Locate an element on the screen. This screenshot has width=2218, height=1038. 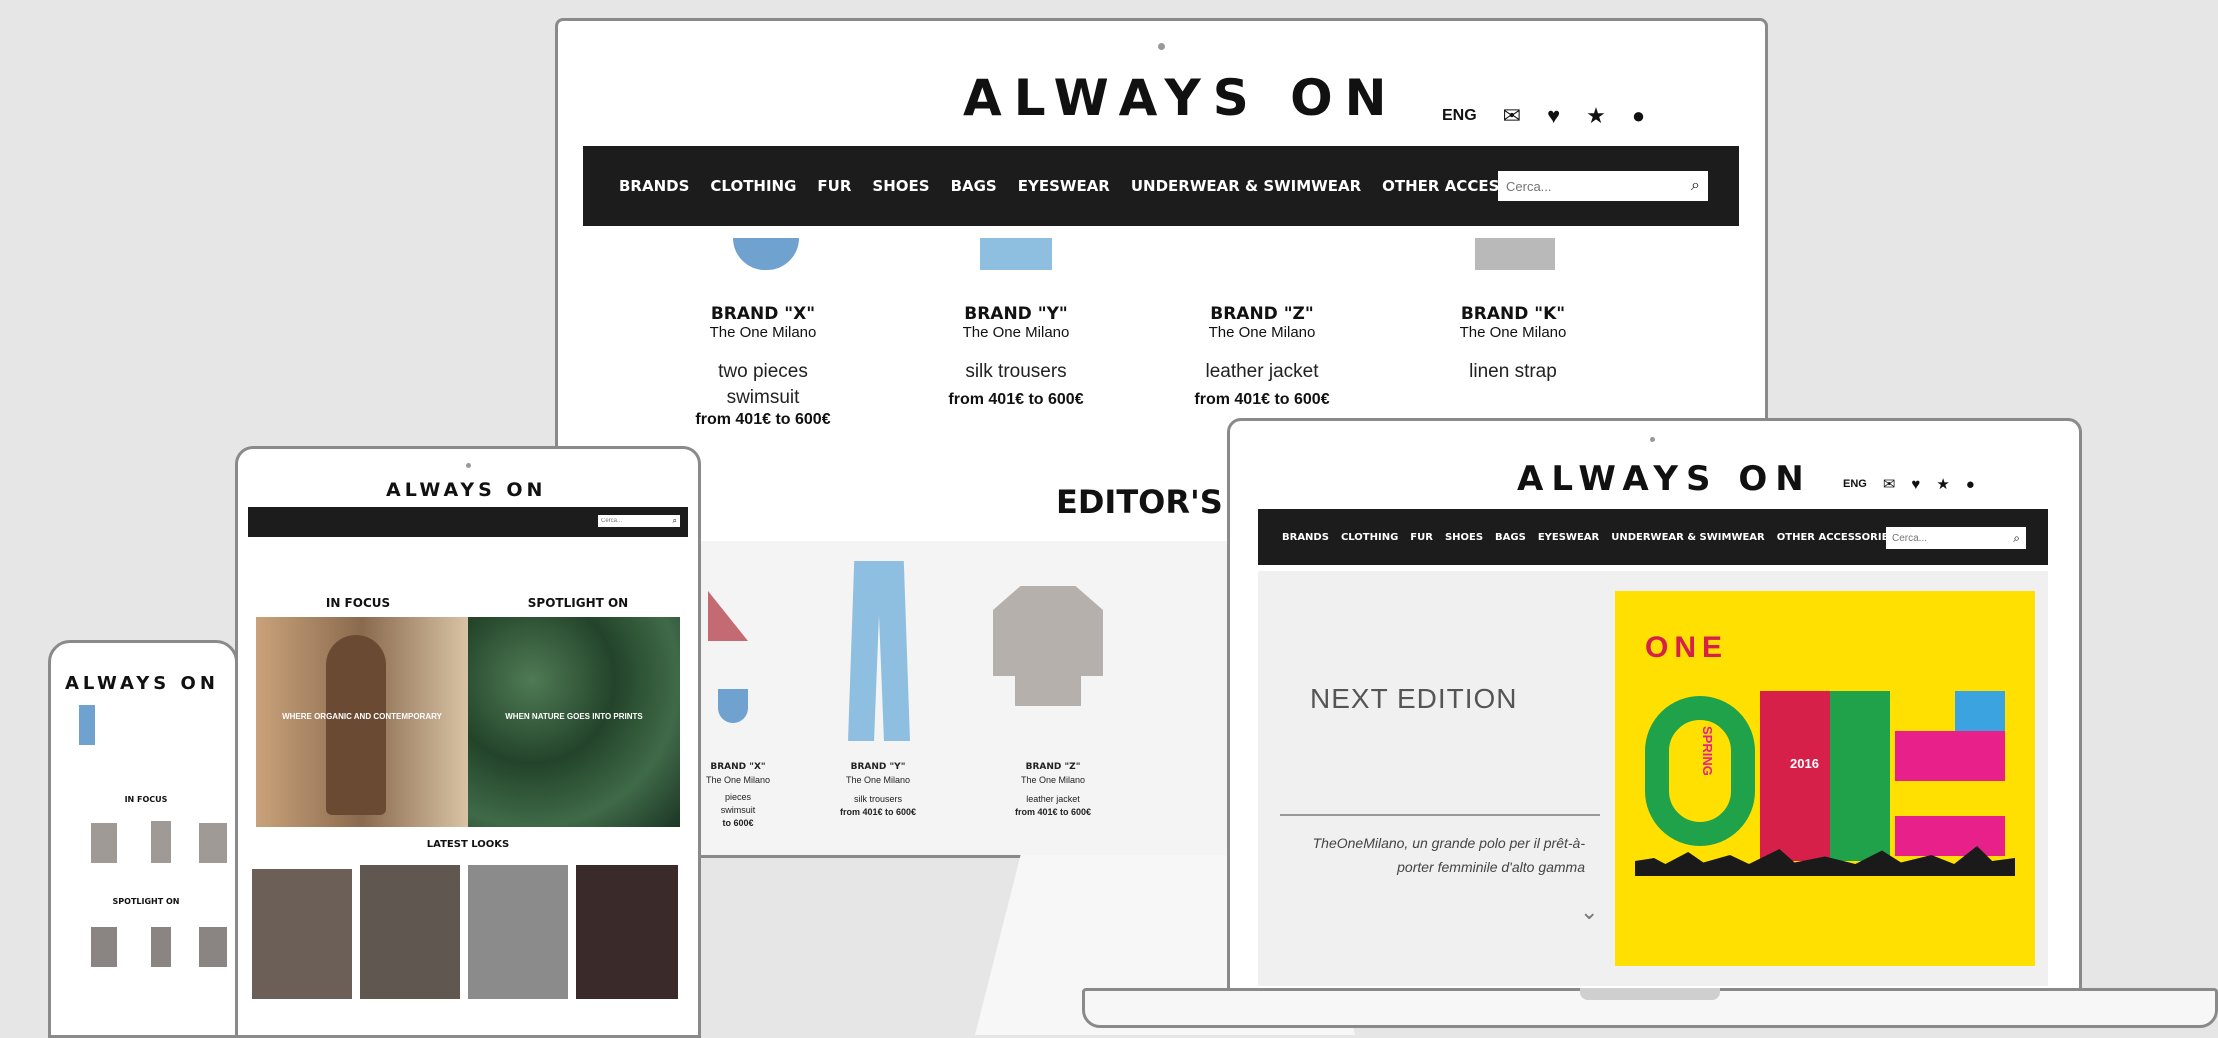
editor-desc: leather jacket is located at coordinates (1053, 799).